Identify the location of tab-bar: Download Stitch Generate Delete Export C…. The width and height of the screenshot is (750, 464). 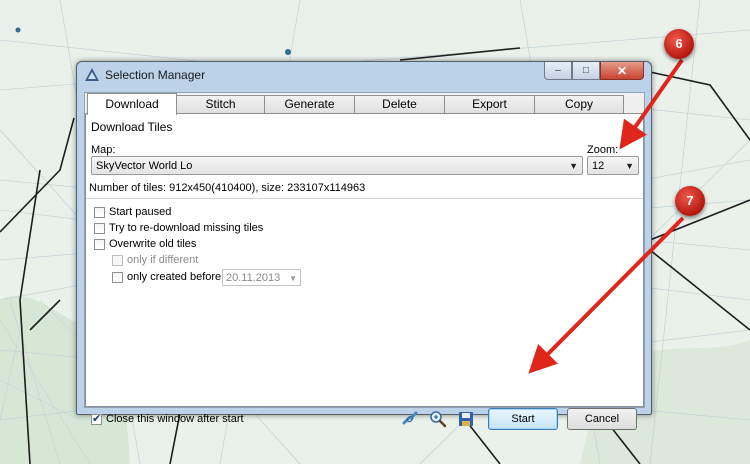
(364, 104).